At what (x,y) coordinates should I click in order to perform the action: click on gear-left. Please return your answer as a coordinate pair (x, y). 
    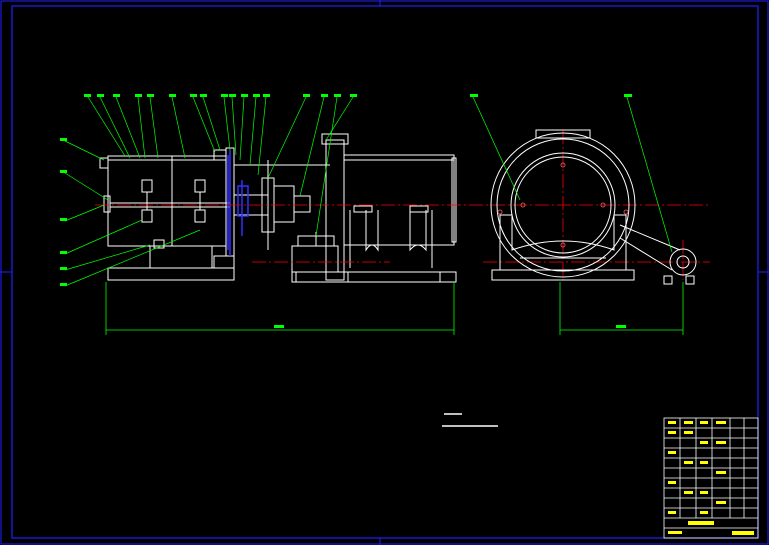
    Looking at the image, I should click on (147, 186).